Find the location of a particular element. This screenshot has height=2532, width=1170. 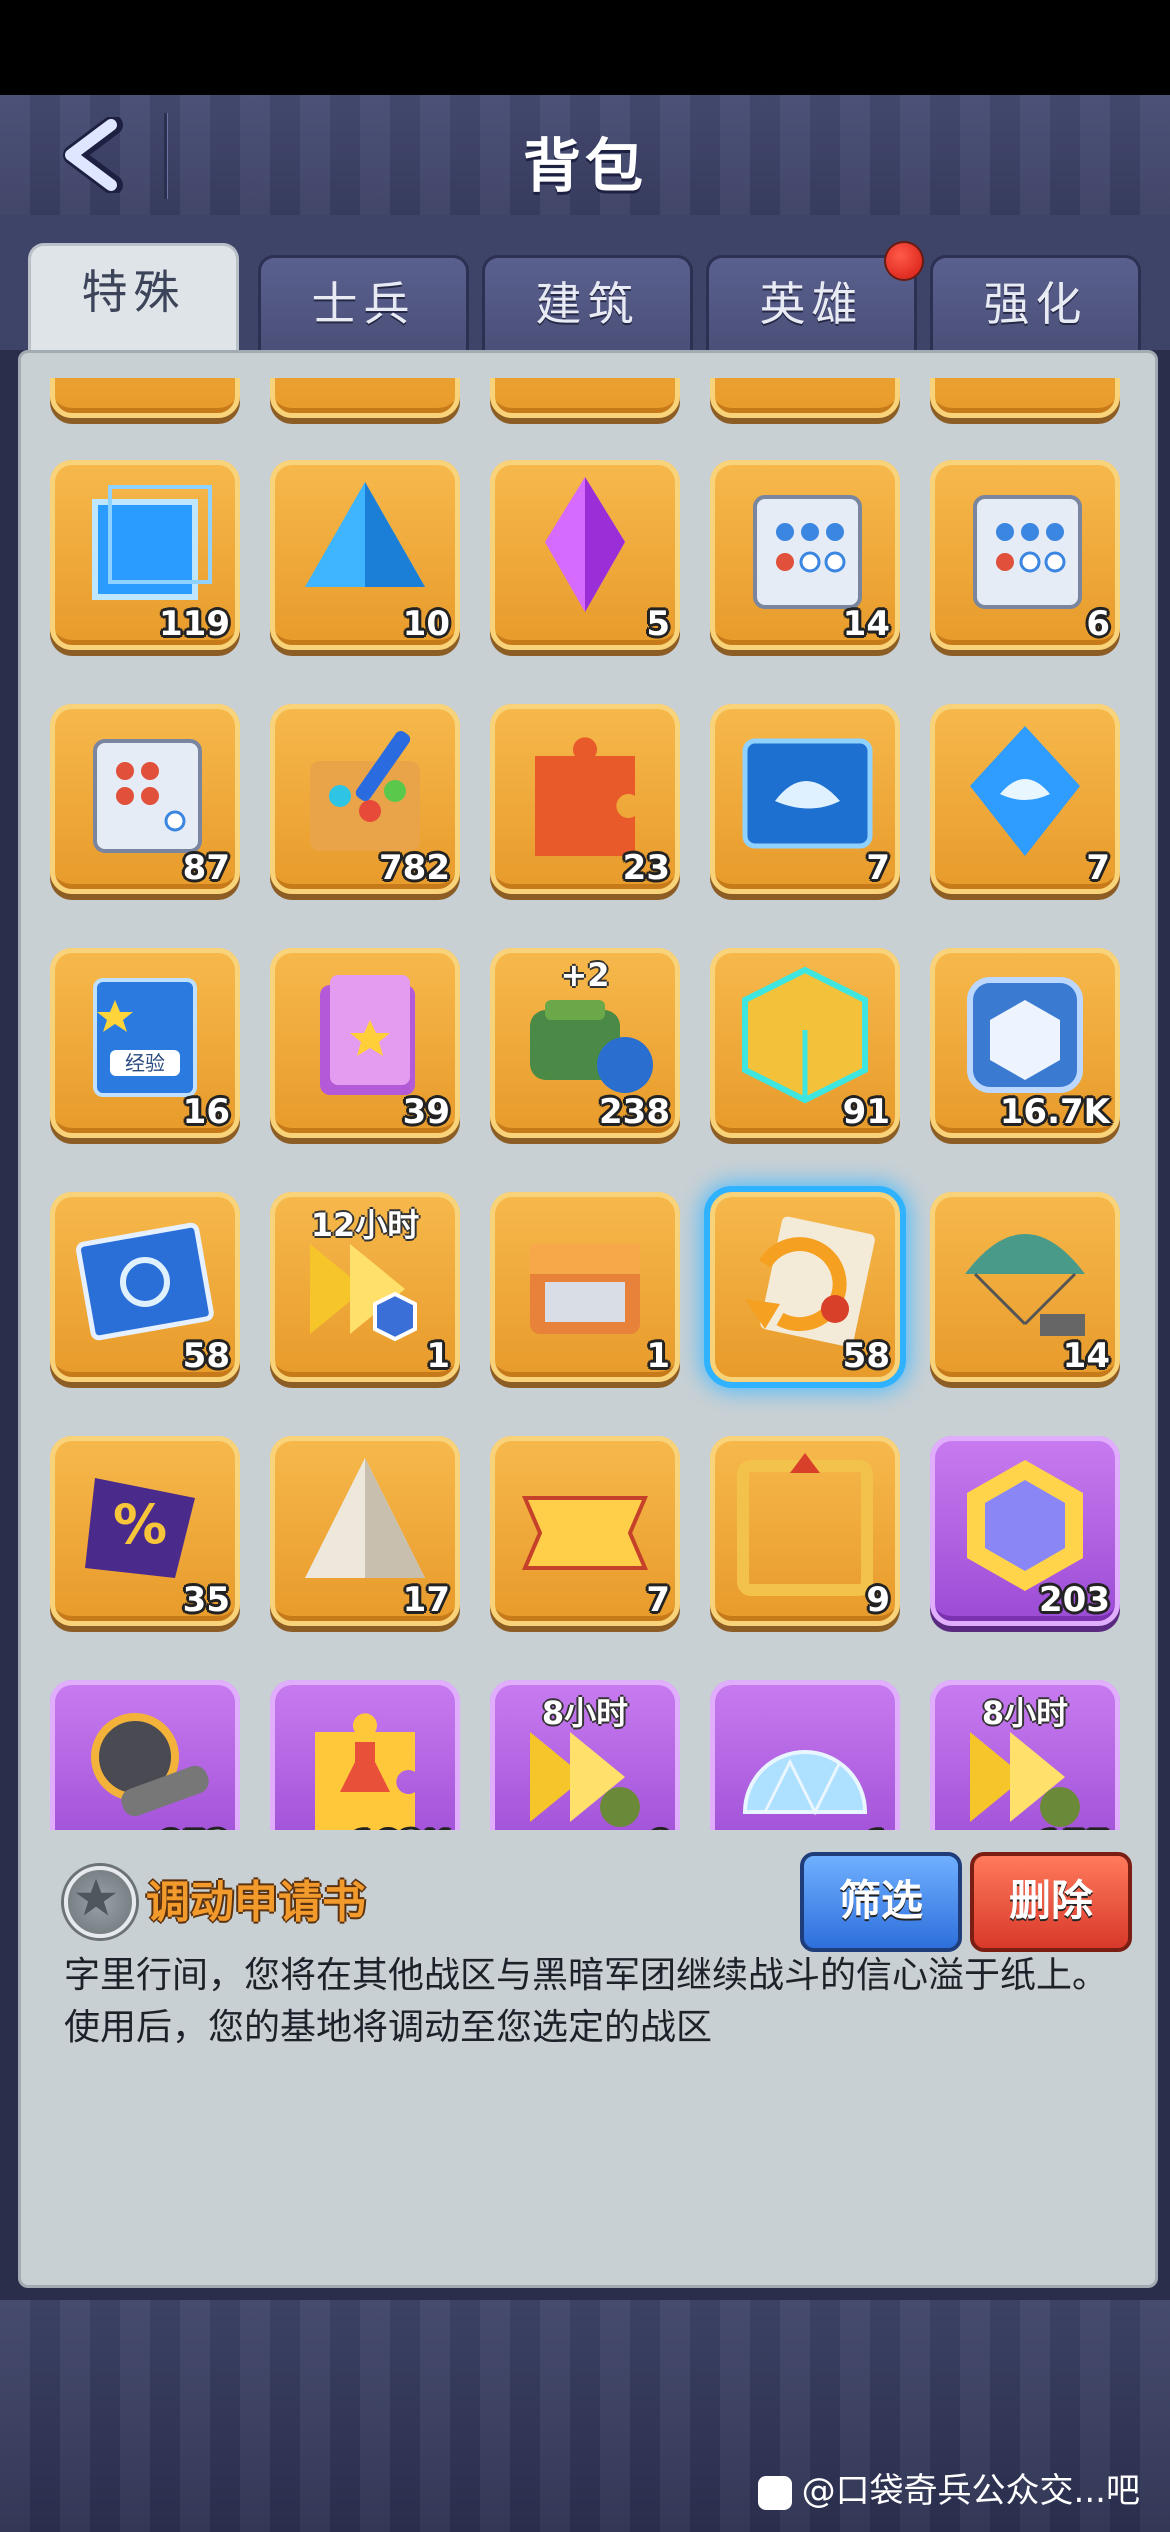

inventory-item: 5 is located at coordinates (585, 555).